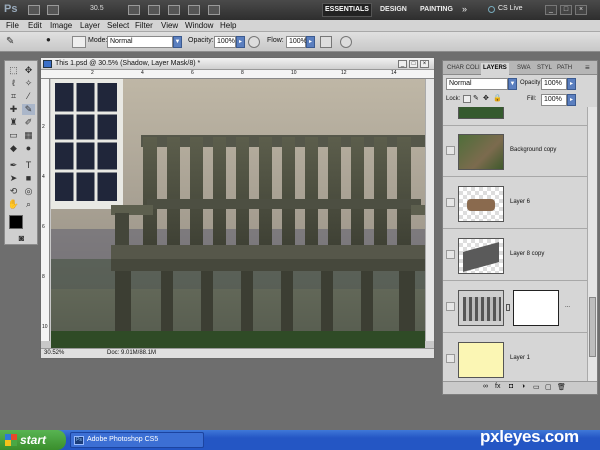 Image resolution: width=600 pixels, height=450 pixels. Describe the element at coordinates (508, 307) in the screenshot. I see `mask-link-icon` at that location.